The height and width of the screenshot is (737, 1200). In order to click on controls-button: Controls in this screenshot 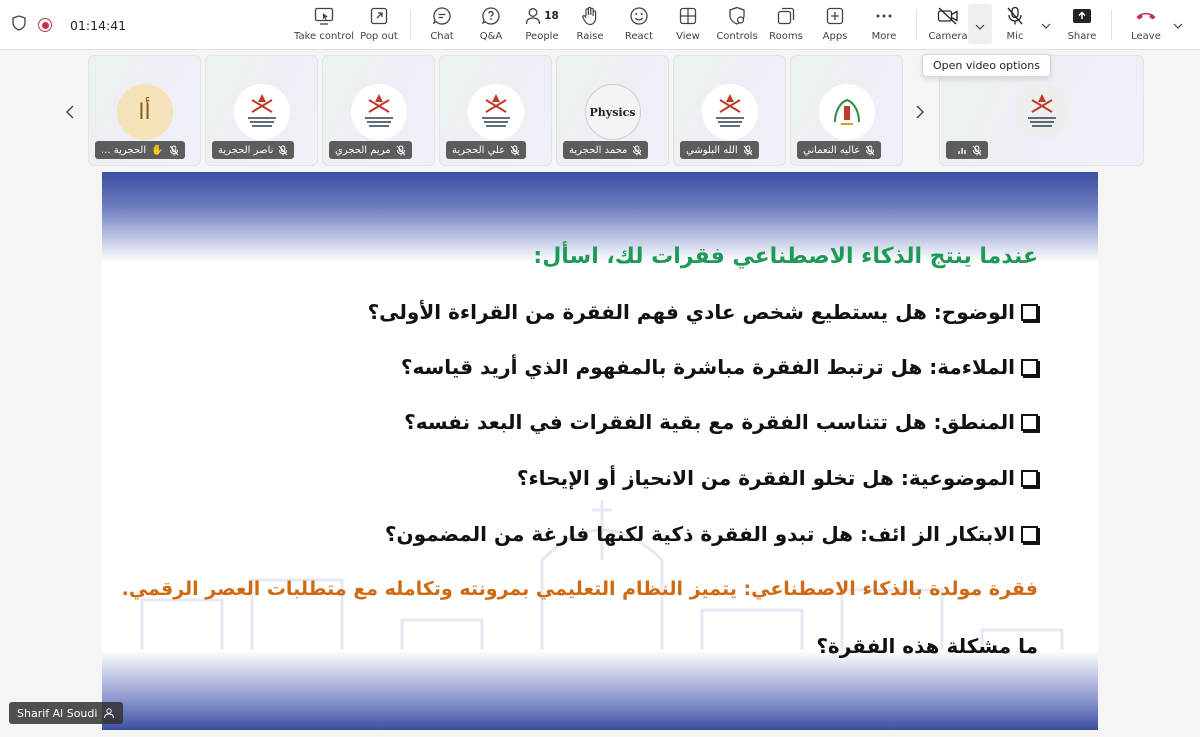, I will do `click(737, 25)`.